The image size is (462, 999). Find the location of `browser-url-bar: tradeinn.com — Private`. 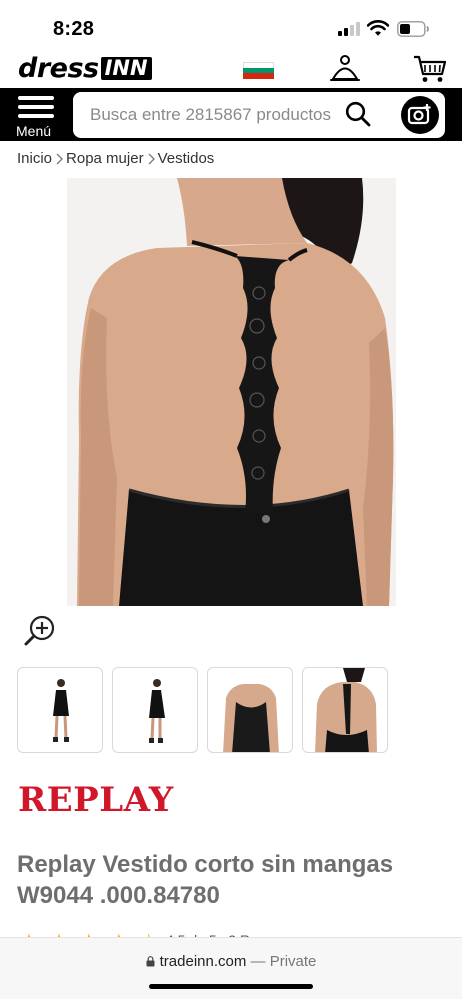

browser-url-bar: tradeinn.com — Private is located at coordinates (231, 968).